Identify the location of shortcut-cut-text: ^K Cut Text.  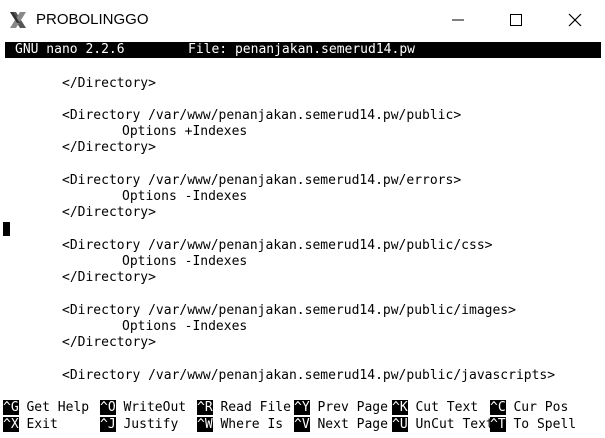
(435, 408).